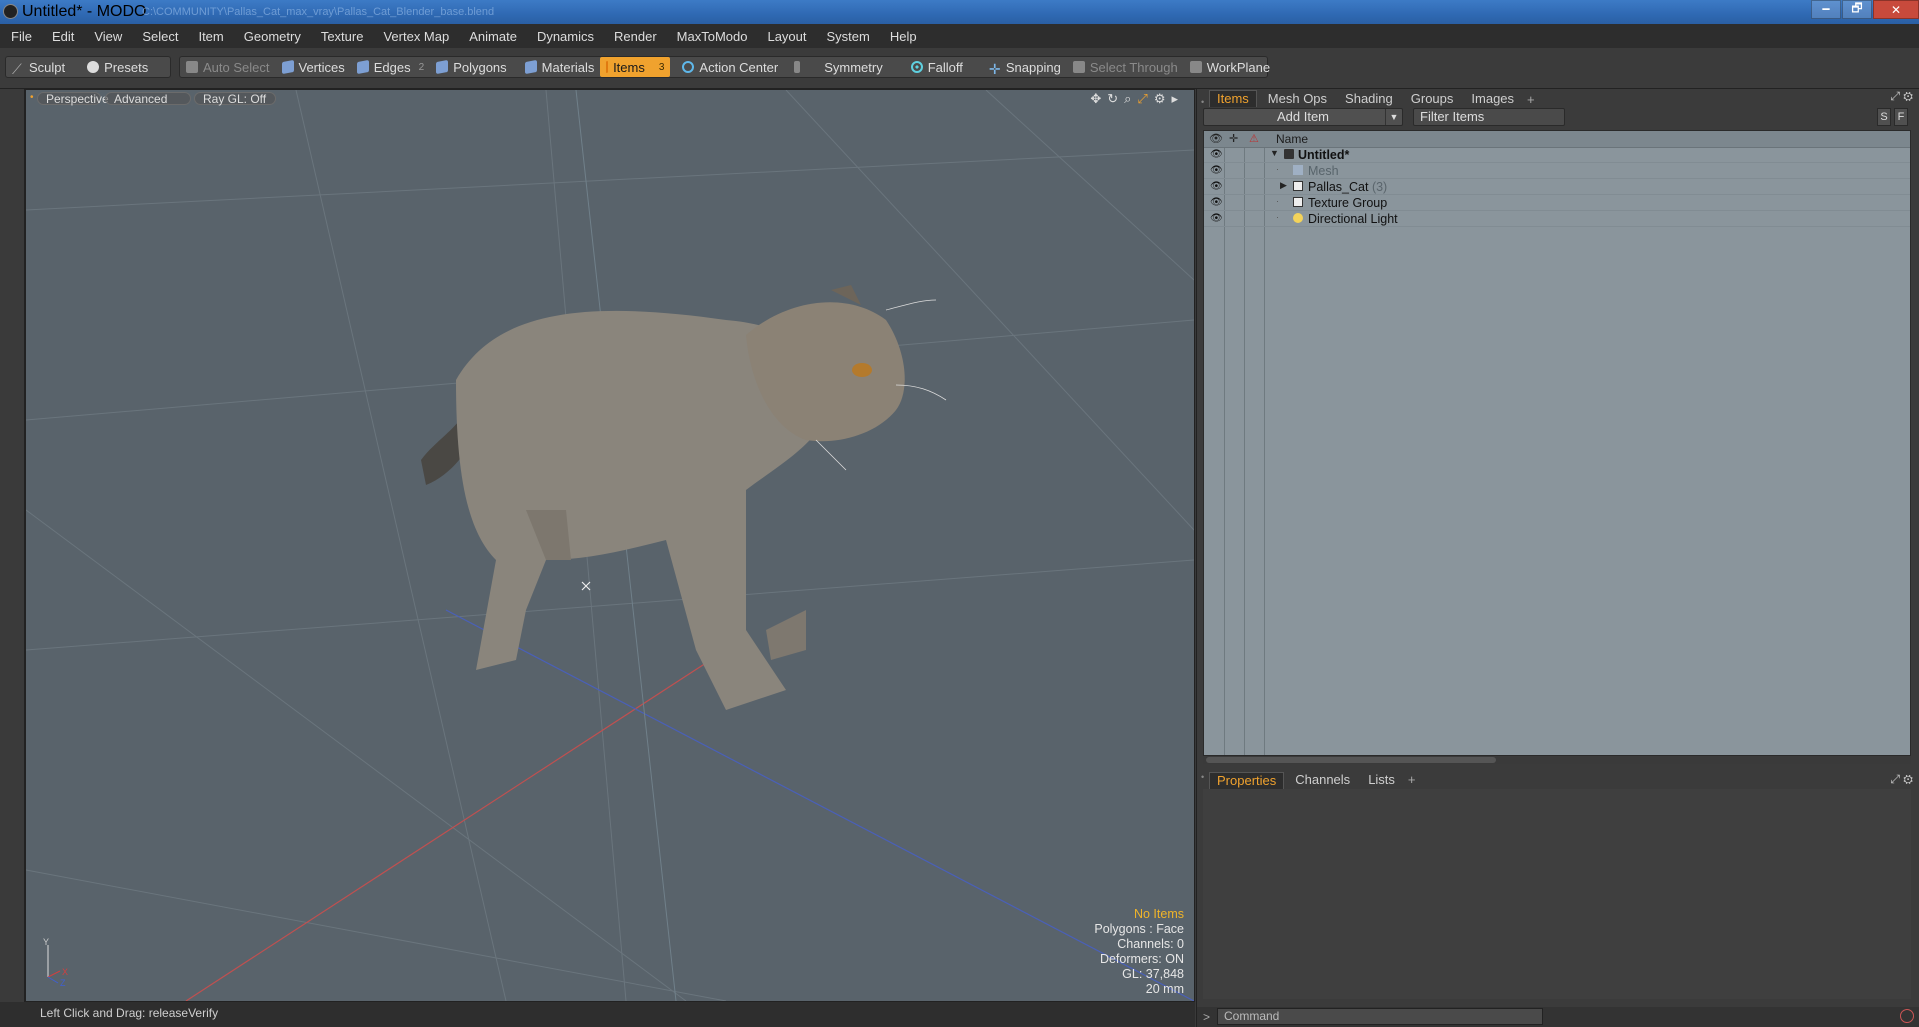 Image resolution: width=1919 pixels, height=1027 pixels. What do you see at coordinates (730, 67) in the screenshot?
I see `action-center-button: Action Center` at bounding box center [730, 67].